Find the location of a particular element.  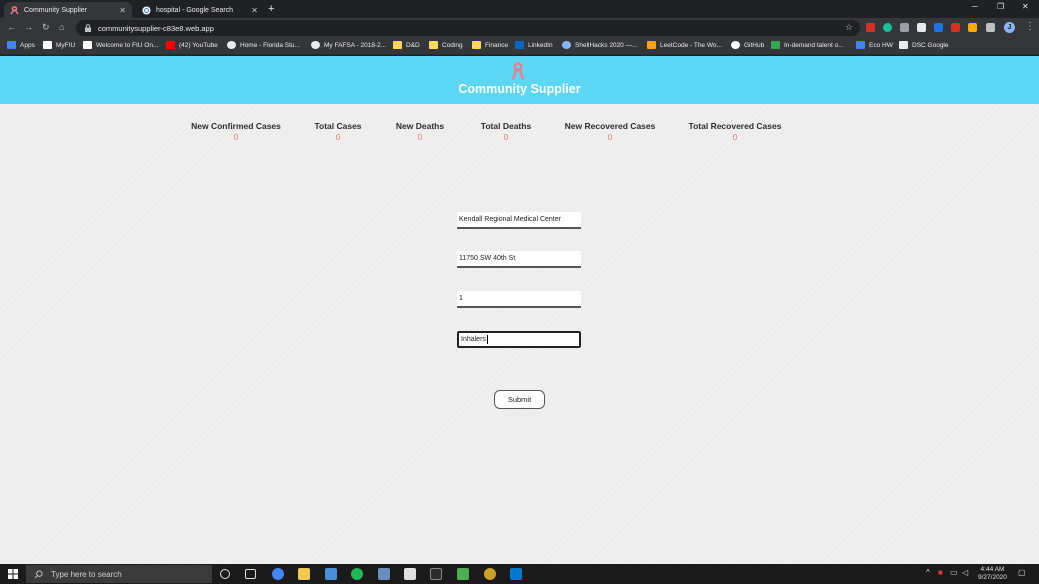

file-explorer-icon is located at coordinates (304, 574).